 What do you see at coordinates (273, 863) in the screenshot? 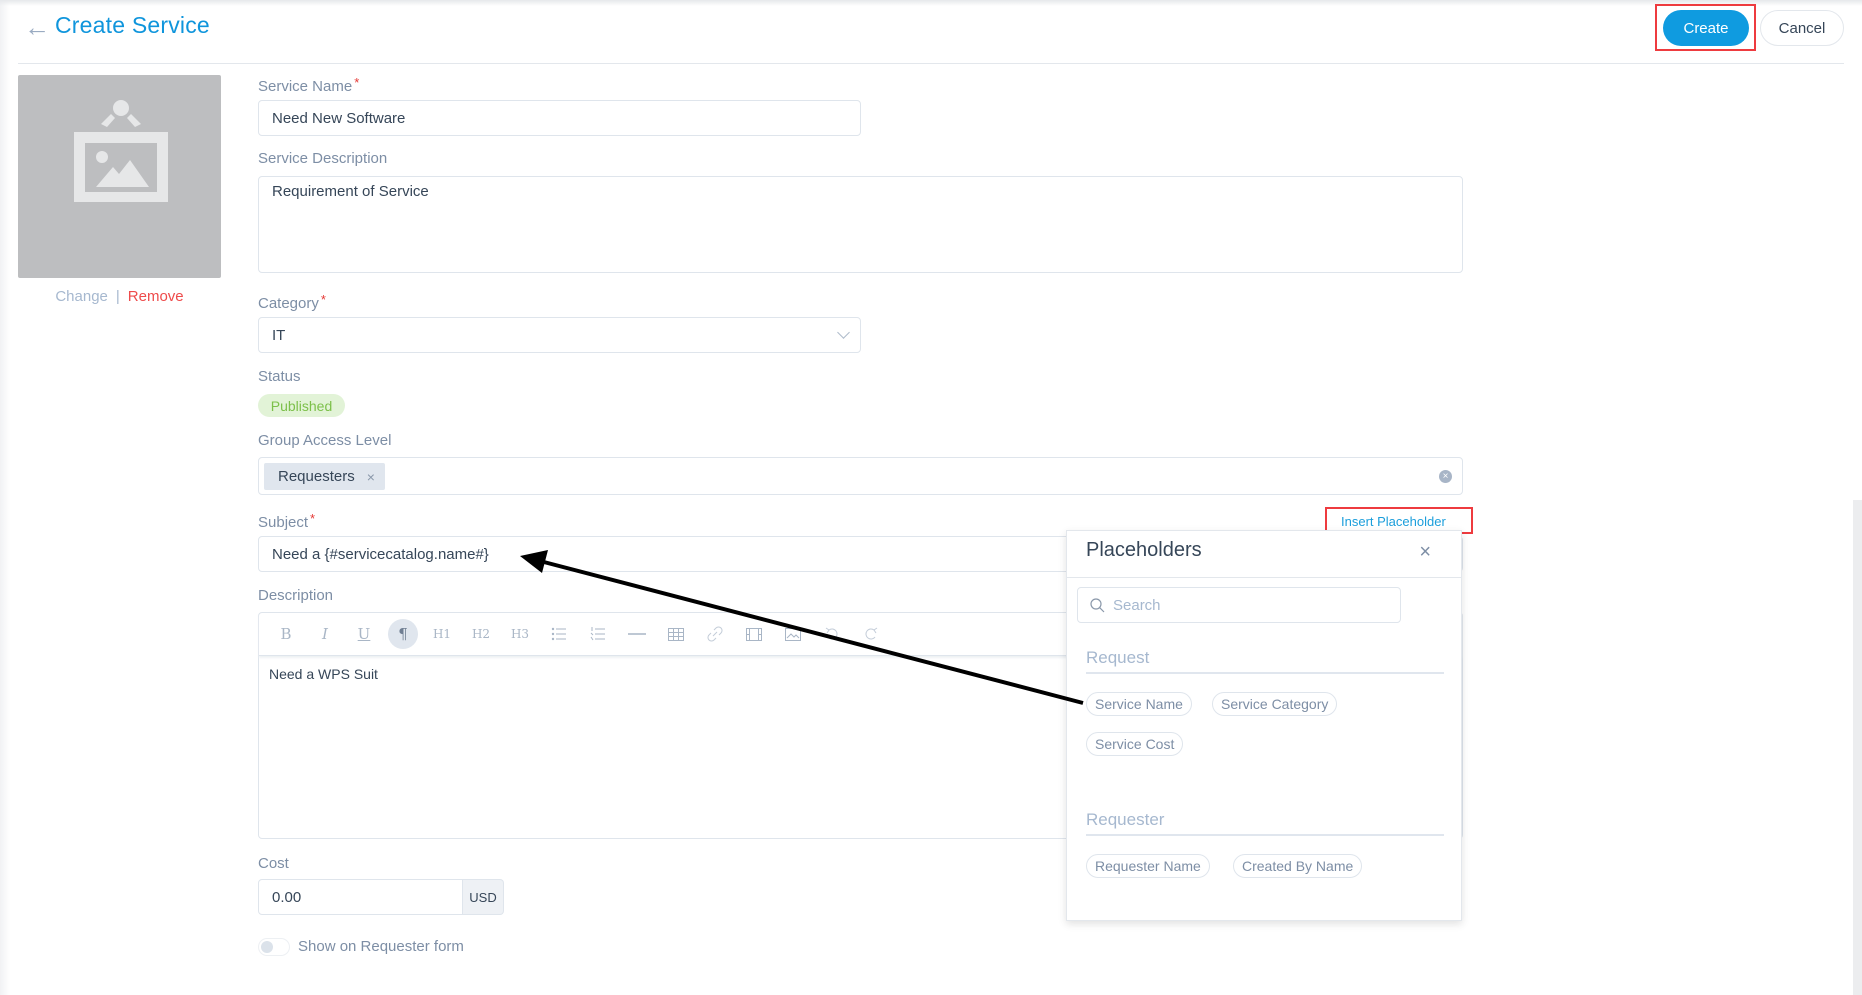
I see `cost-label: Cost` at bounding box center [273, 863].